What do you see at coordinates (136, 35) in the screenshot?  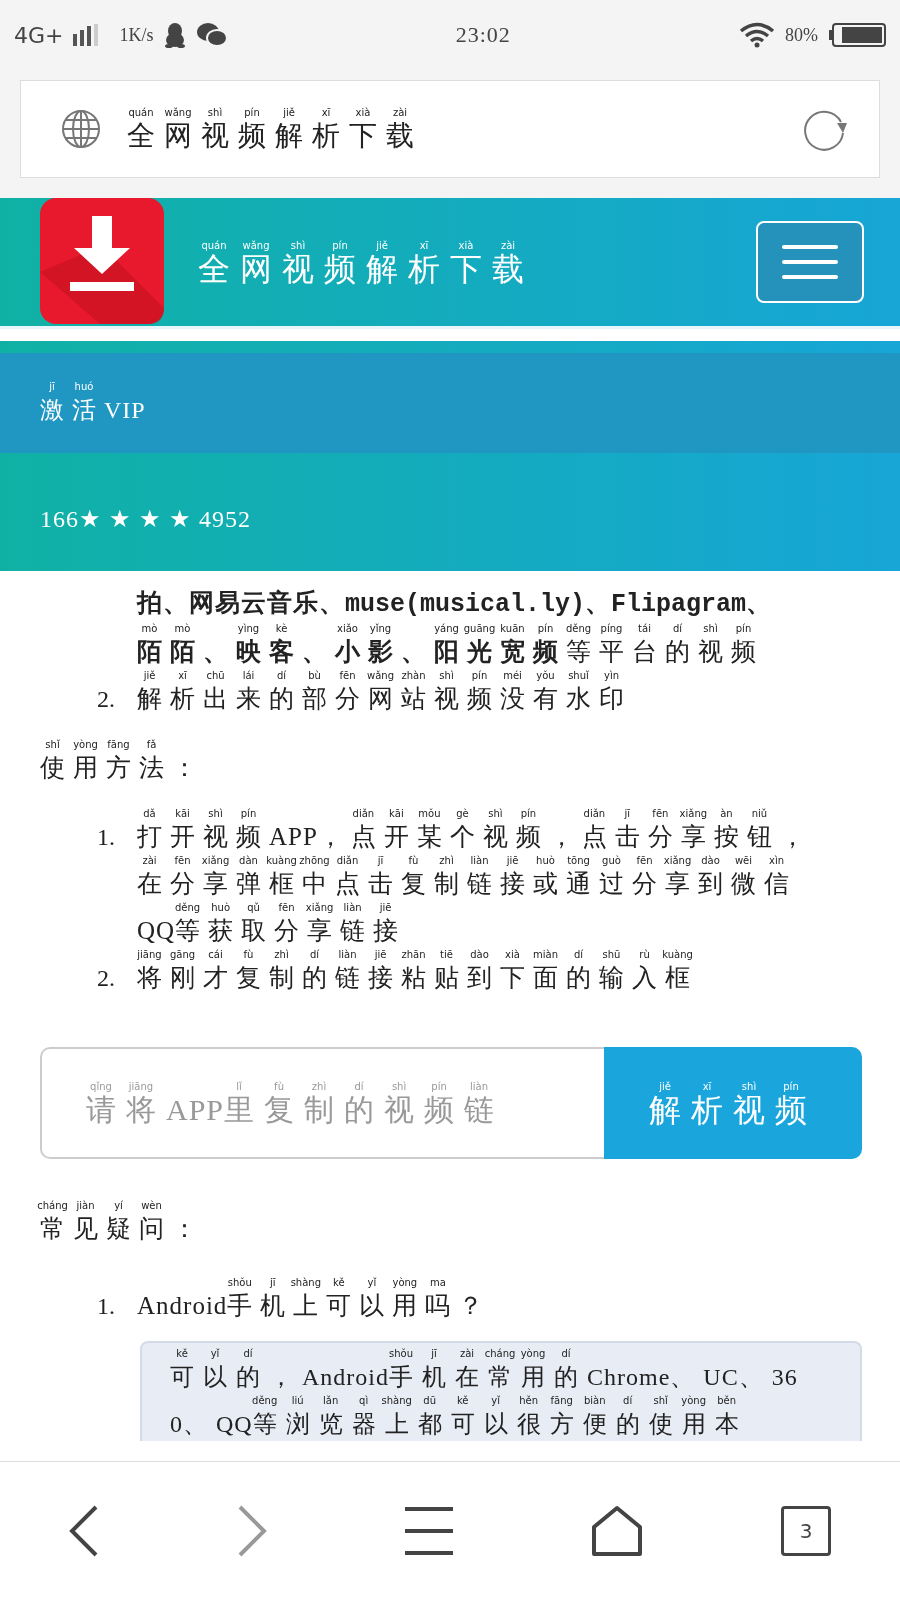 I see `network-speed: 1K/s` at bounding box center [136, 35].